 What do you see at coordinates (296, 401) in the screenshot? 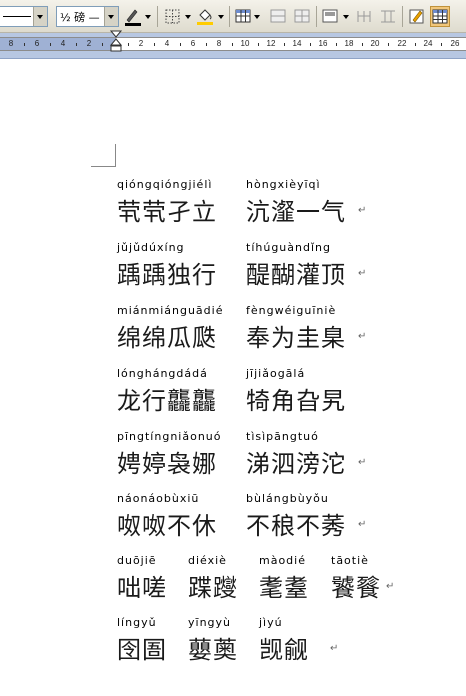
I see `hanzi-text: 犄角旮旯` at bounding box center [296, 401].